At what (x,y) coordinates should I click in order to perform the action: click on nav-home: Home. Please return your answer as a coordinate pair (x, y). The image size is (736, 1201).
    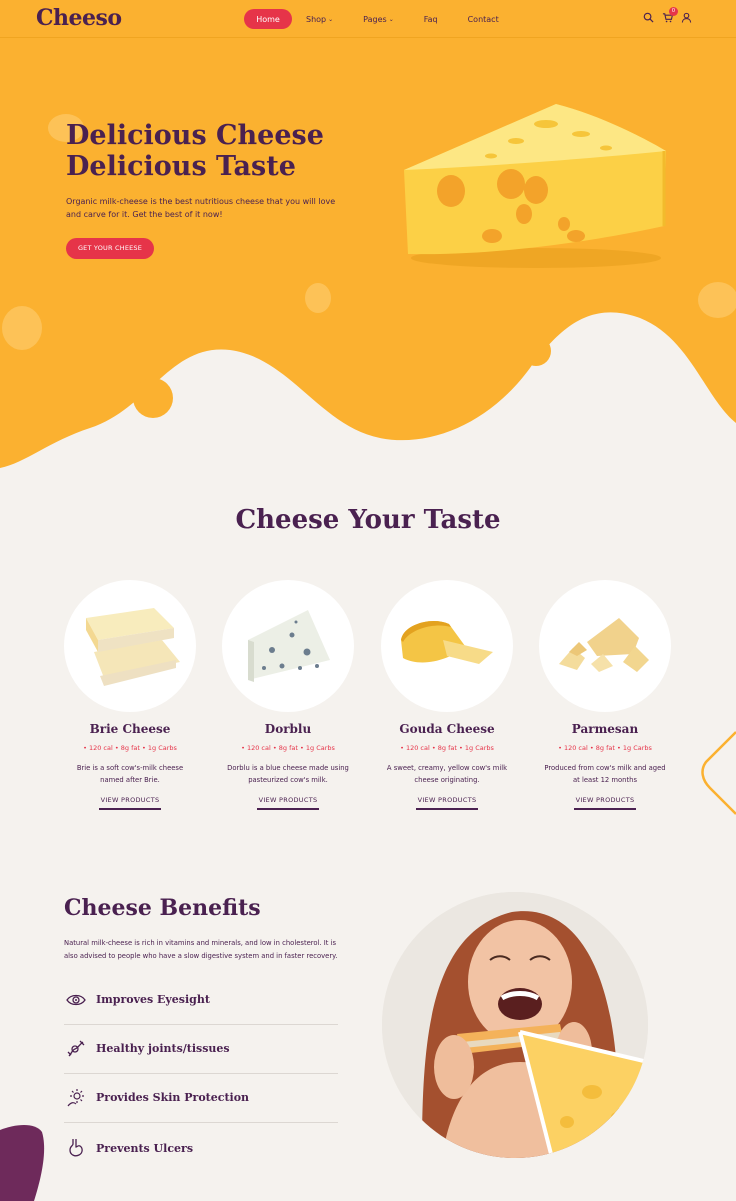
    Looking at the image, I should click on (268, 19).